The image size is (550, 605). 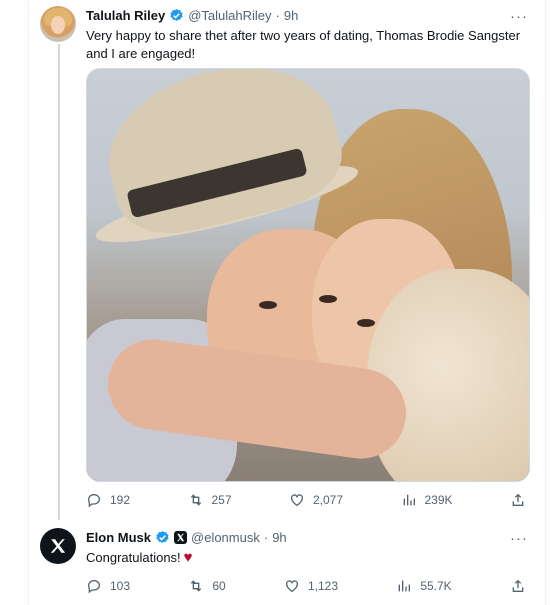 I want to click on views-button: 55.7K, so click(x=424, y=586).